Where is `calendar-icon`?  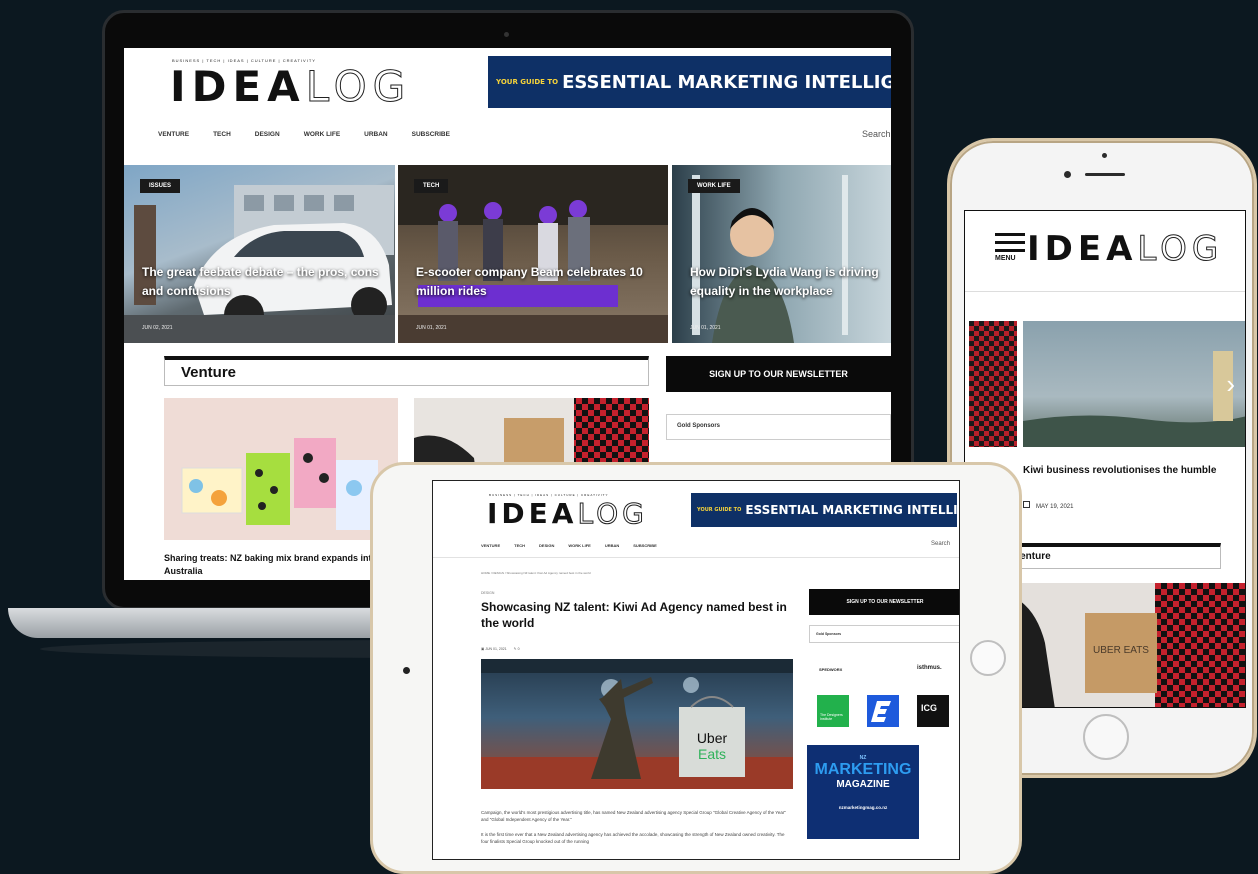
calendar-icon is located at coordinates (1026, 504).